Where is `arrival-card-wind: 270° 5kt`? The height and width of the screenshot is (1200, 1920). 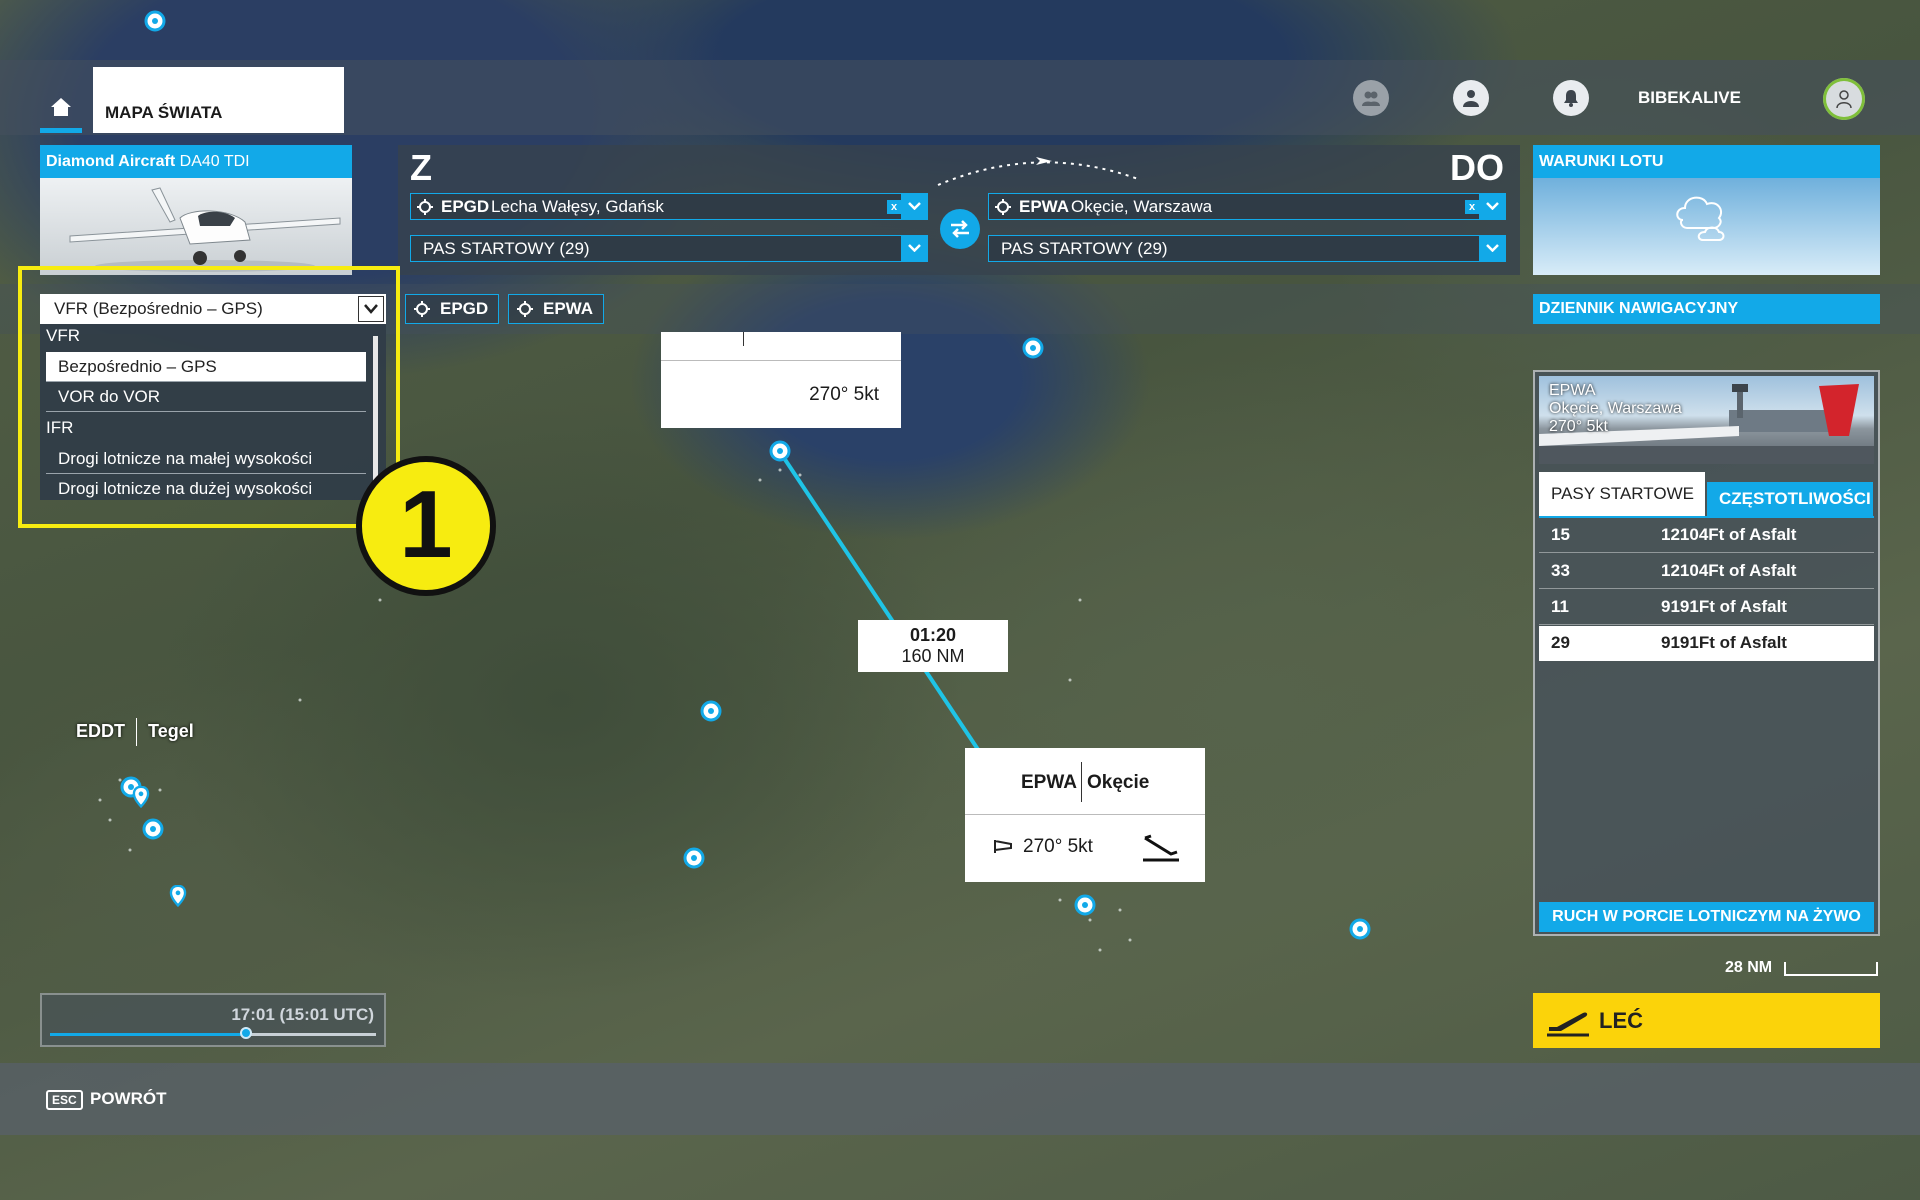
arrival-card-wind: 270° 5kt is located at coordinates (1058, 846).